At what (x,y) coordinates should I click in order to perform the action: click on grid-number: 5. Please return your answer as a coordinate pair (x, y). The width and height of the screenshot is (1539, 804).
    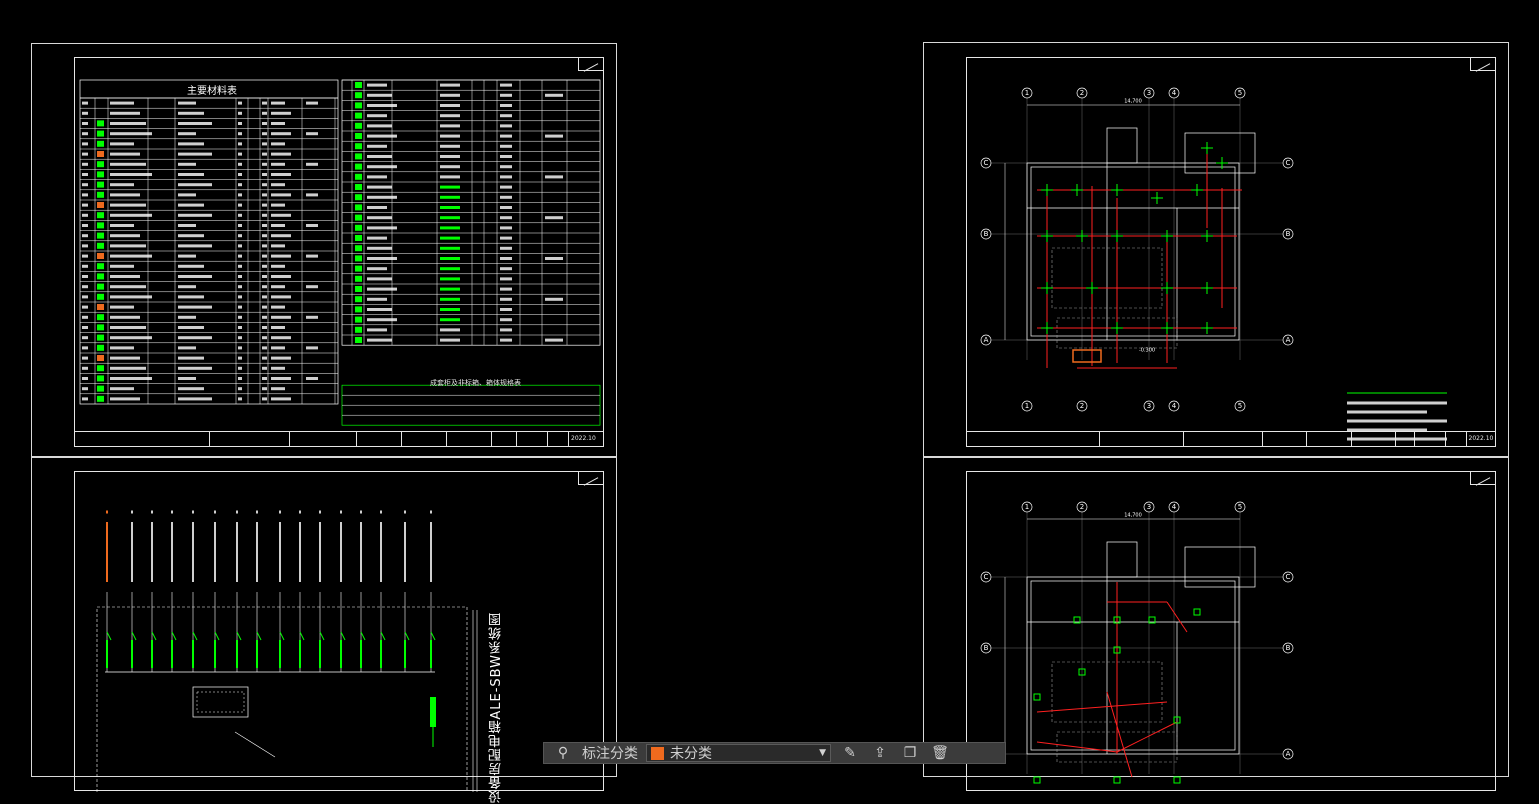
    Looking at the image, I should click on (1240, 507).